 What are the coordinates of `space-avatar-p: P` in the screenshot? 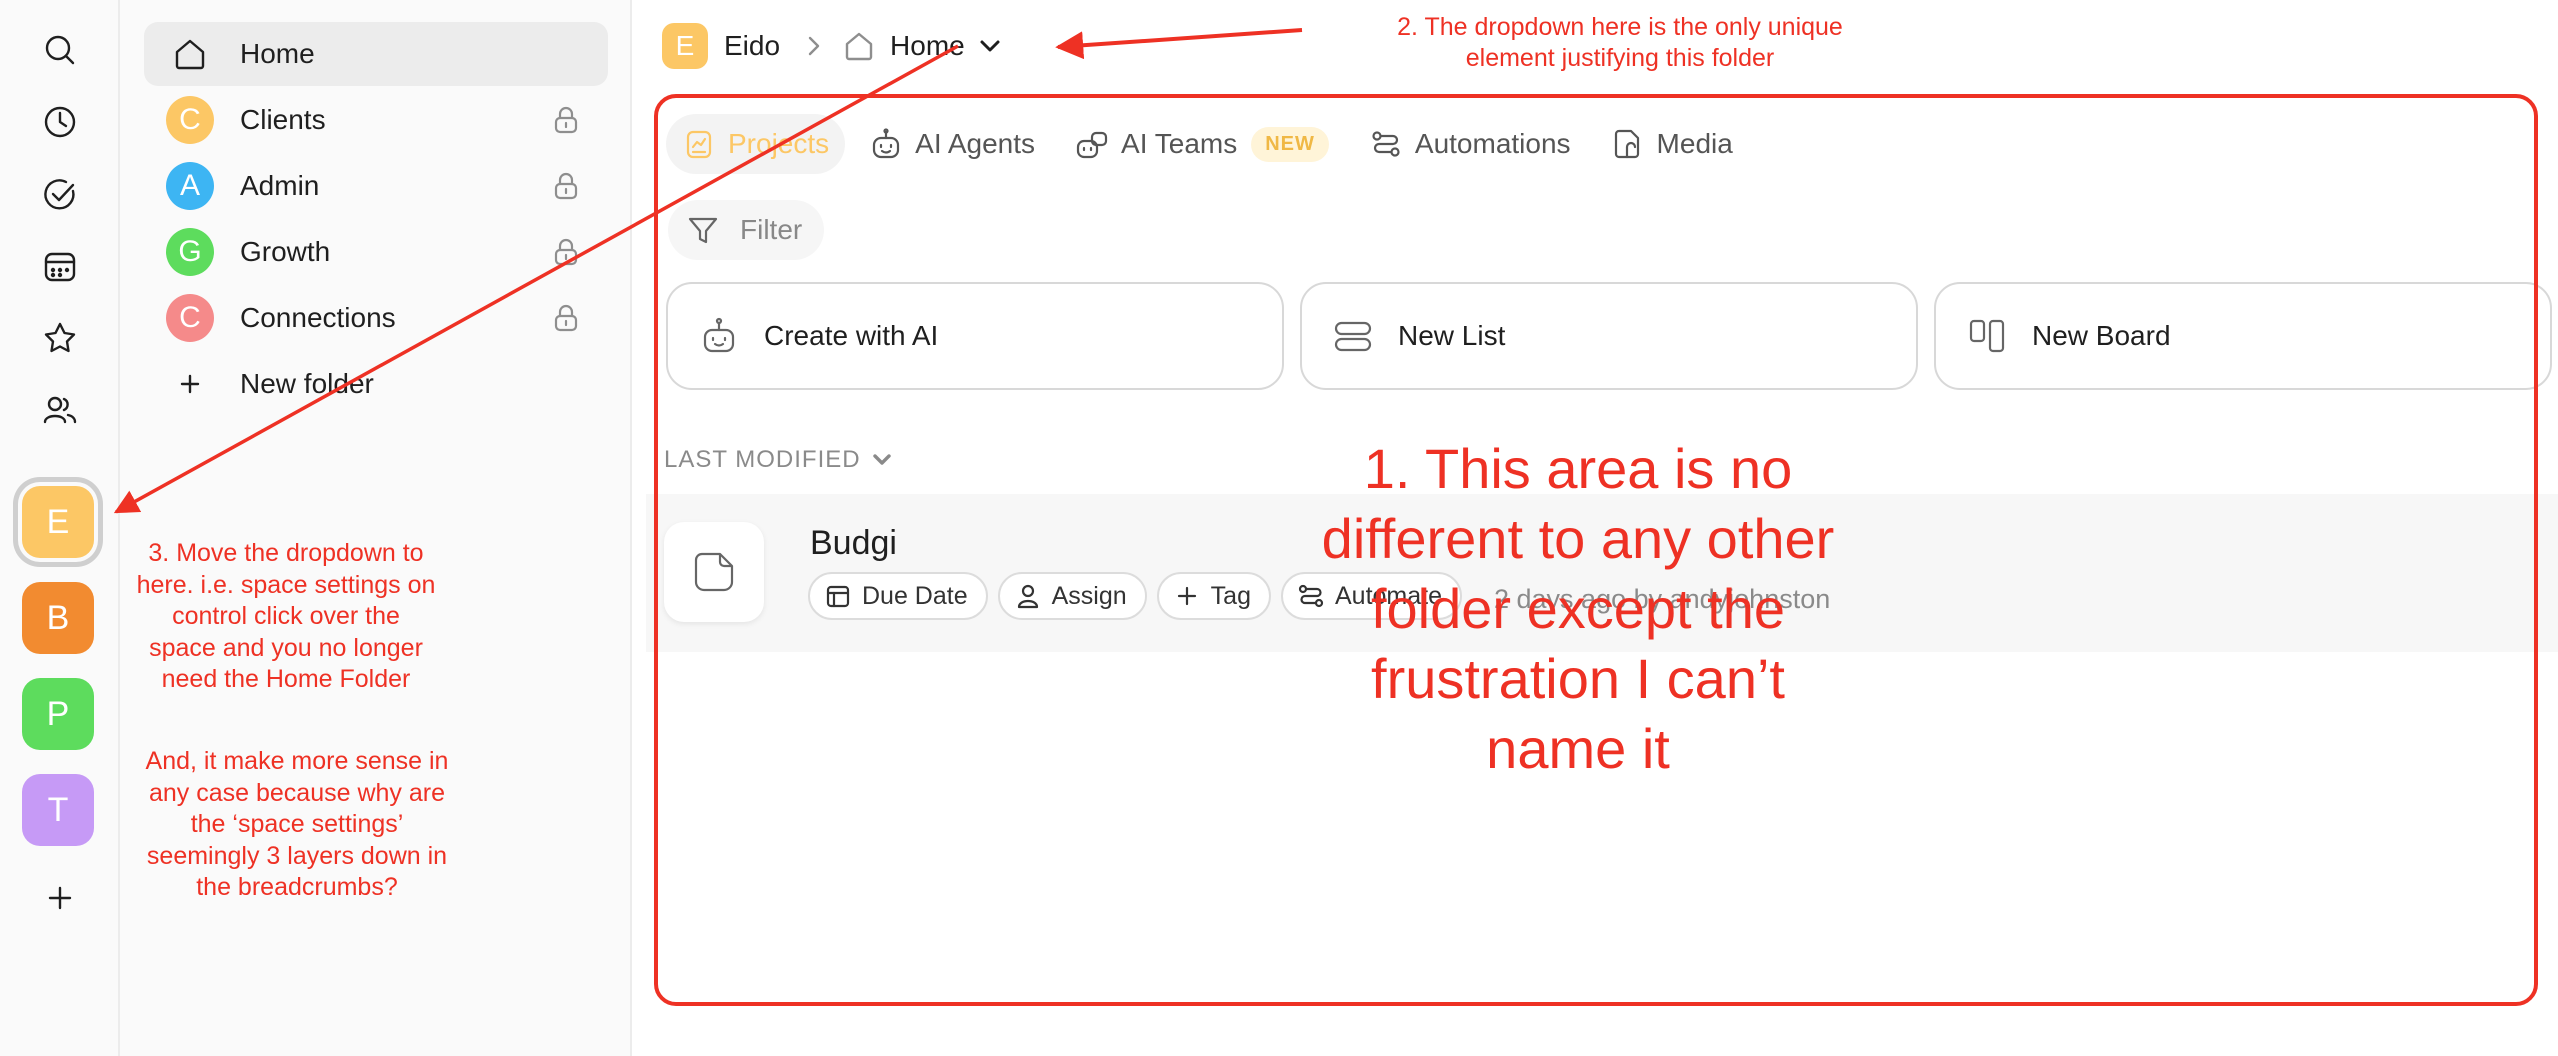 It's located at (58, 714).